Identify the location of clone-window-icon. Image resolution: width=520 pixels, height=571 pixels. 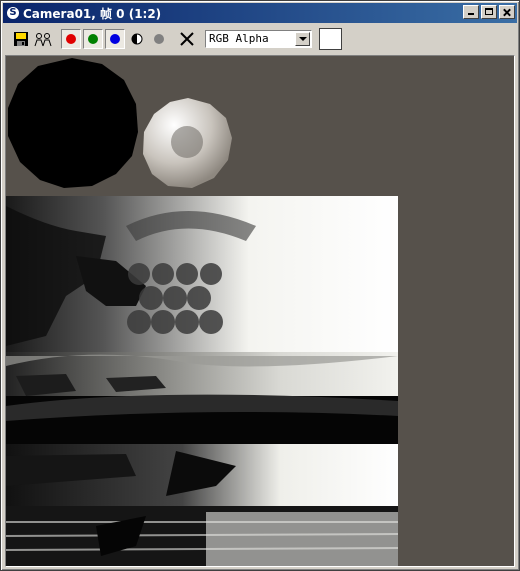
(43, 40).